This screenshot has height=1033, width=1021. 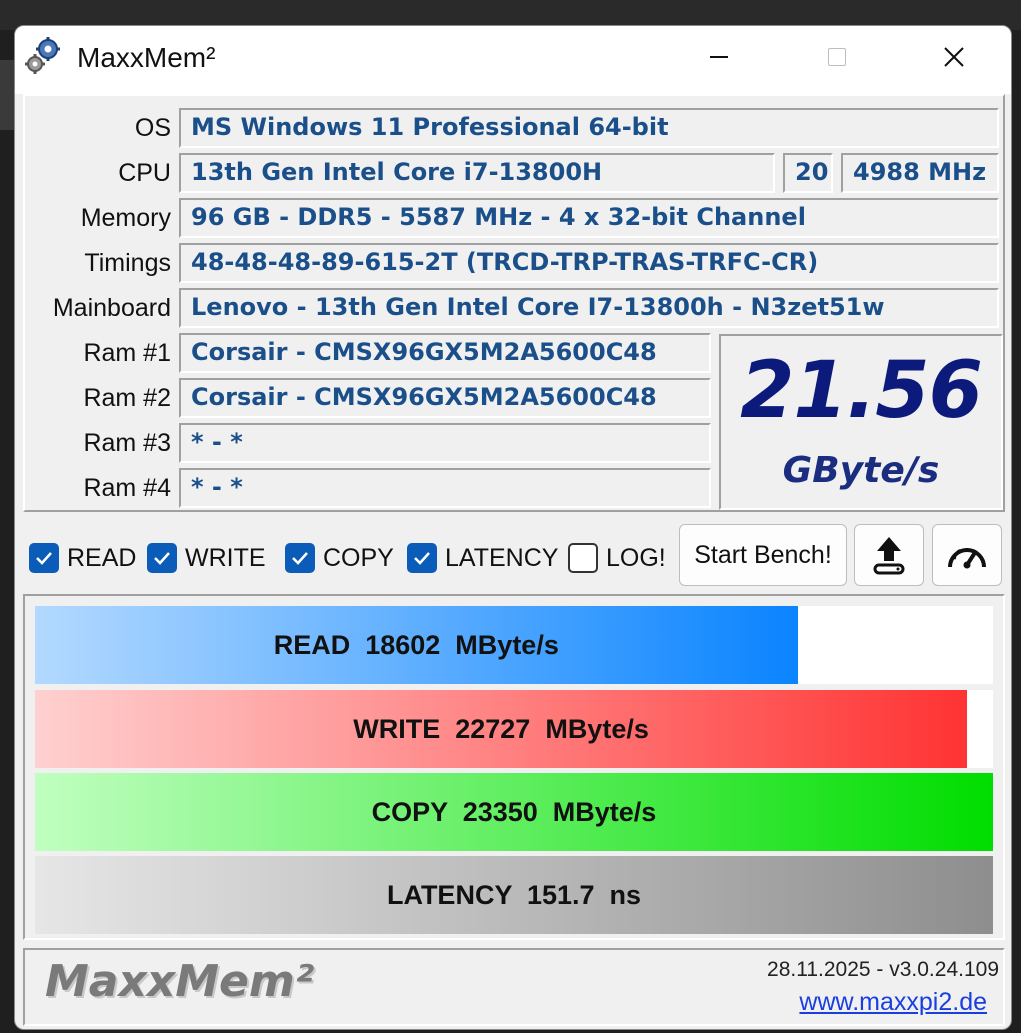 I want to click on ram2-label: Ram #2, so click(x=127, y=398).